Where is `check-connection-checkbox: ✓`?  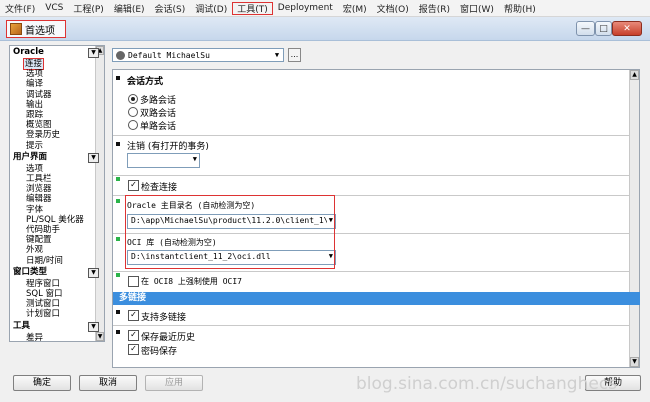
check-connection-checkbox: ✓ is located at coordinates (133, 185).